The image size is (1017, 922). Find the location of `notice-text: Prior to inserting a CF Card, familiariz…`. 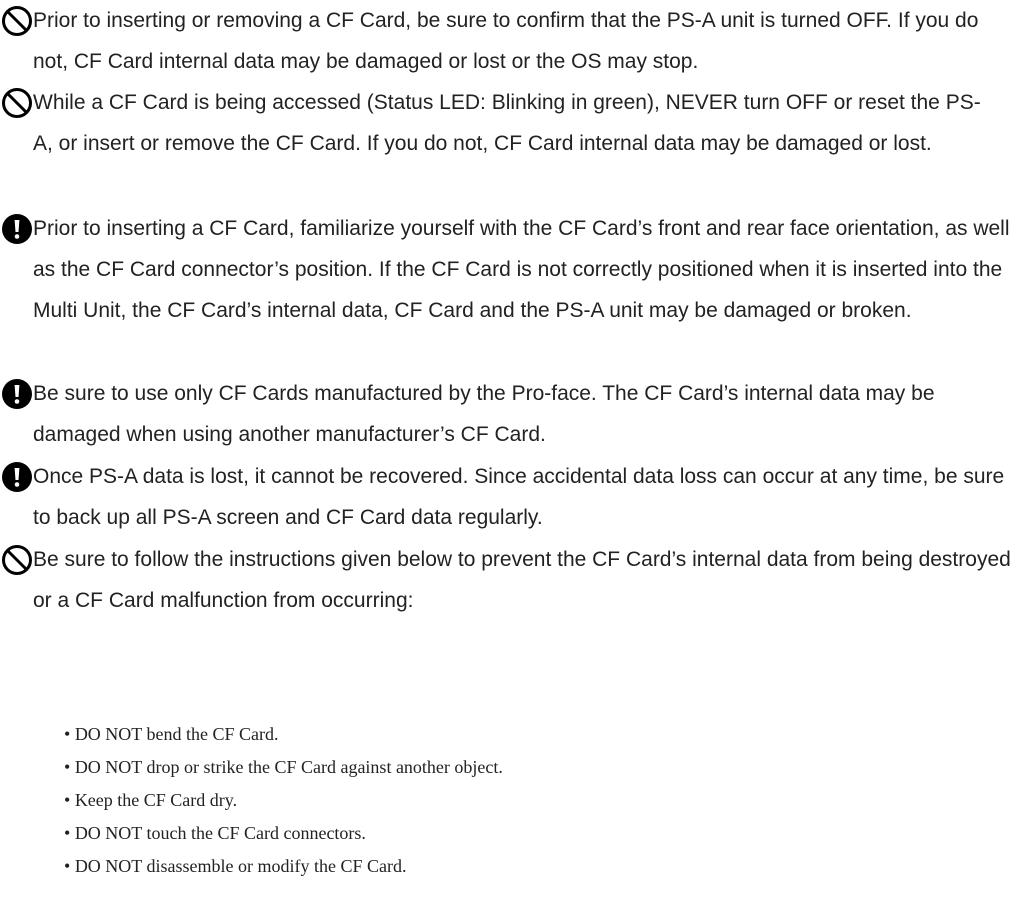

notice-text: Prior to inserting a CF Card, familiariz… is located at coordinates (521, 269).